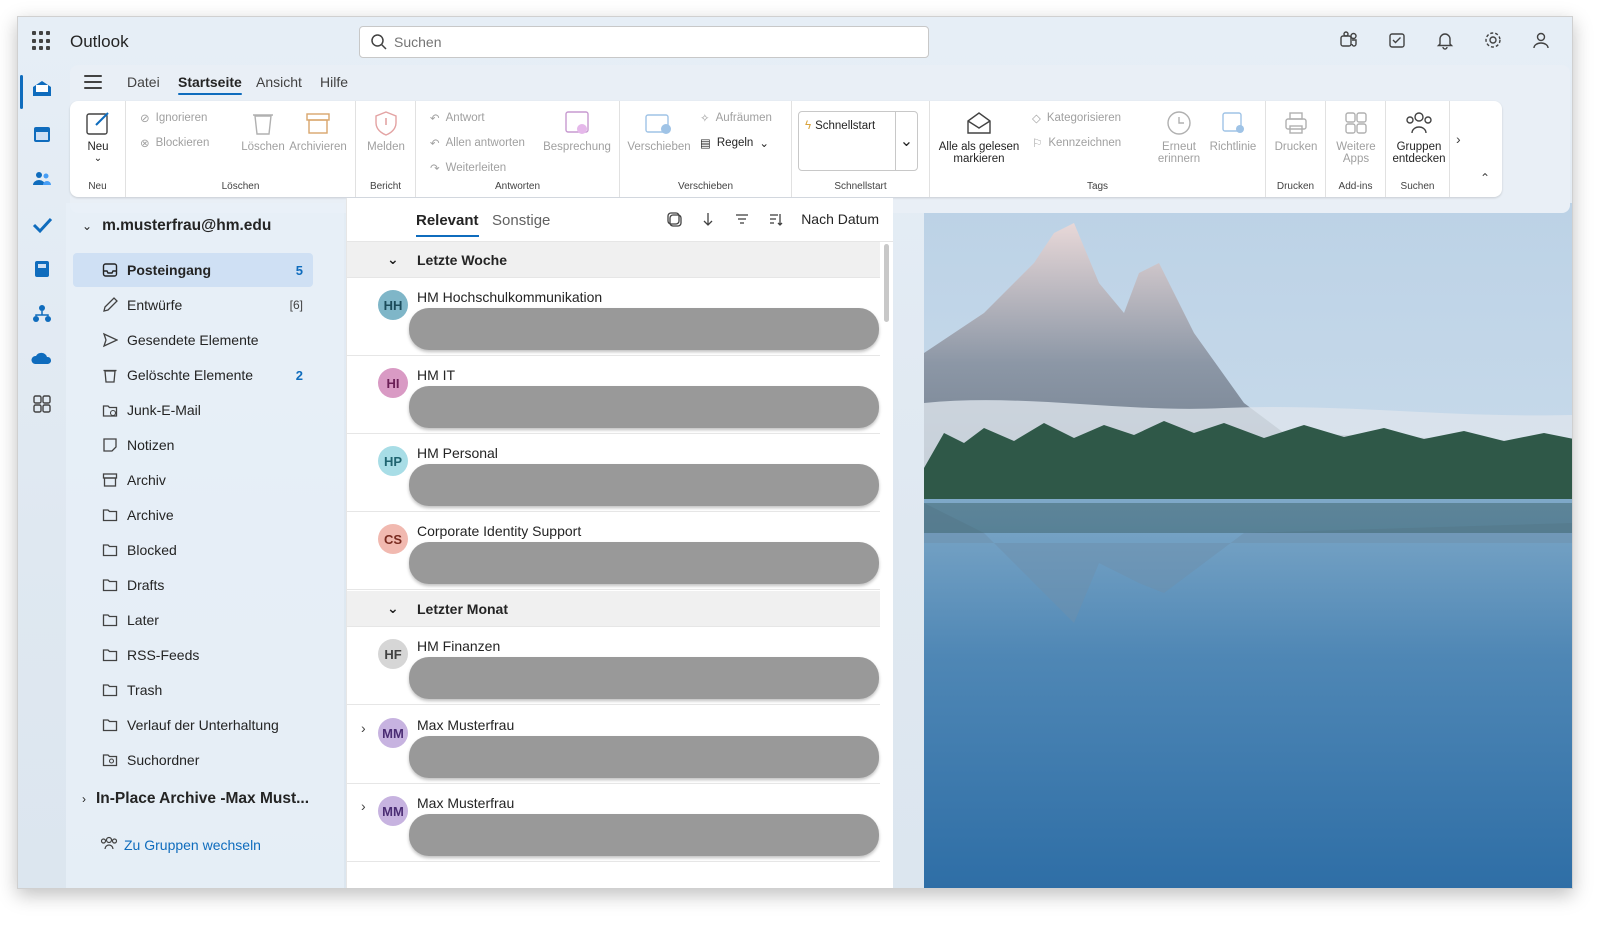 Image resolution: width=1622 pixels, height=936 pixels. Describe the element at coordinates (776, 219) in the screenshot. I see `sort-icon` at that location.